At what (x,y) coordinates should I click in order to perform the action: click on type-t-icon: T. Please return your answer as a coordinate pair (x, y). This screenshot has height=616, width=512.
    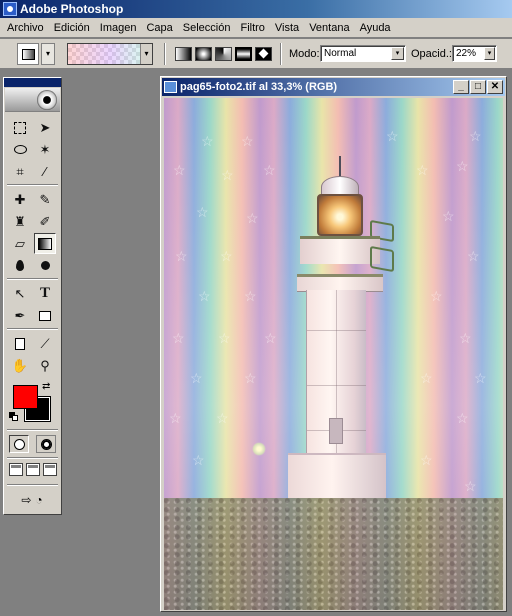
    Looking at the image, I should click on (44, 293).